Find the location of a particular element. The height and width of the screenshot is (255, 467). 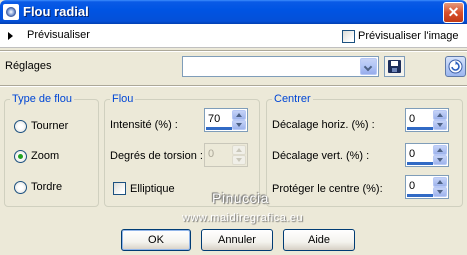

dropdown-button is located at coordinates (368, 66).